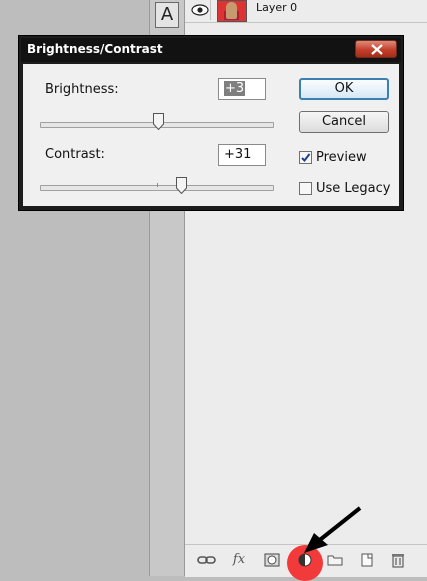 The height and width of the screenshot is (581, 427). Describe the element at coordinates (333, 529) in the screenshot. I see `pointer-arrow-icon` at that location.